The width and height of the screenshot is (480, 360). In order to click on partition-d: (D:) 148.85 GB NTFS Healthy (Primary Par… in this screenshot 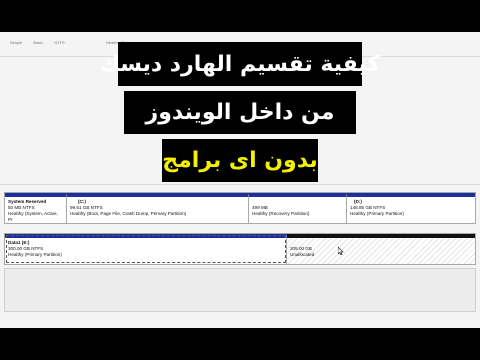, I will do `click(411, 208)`.